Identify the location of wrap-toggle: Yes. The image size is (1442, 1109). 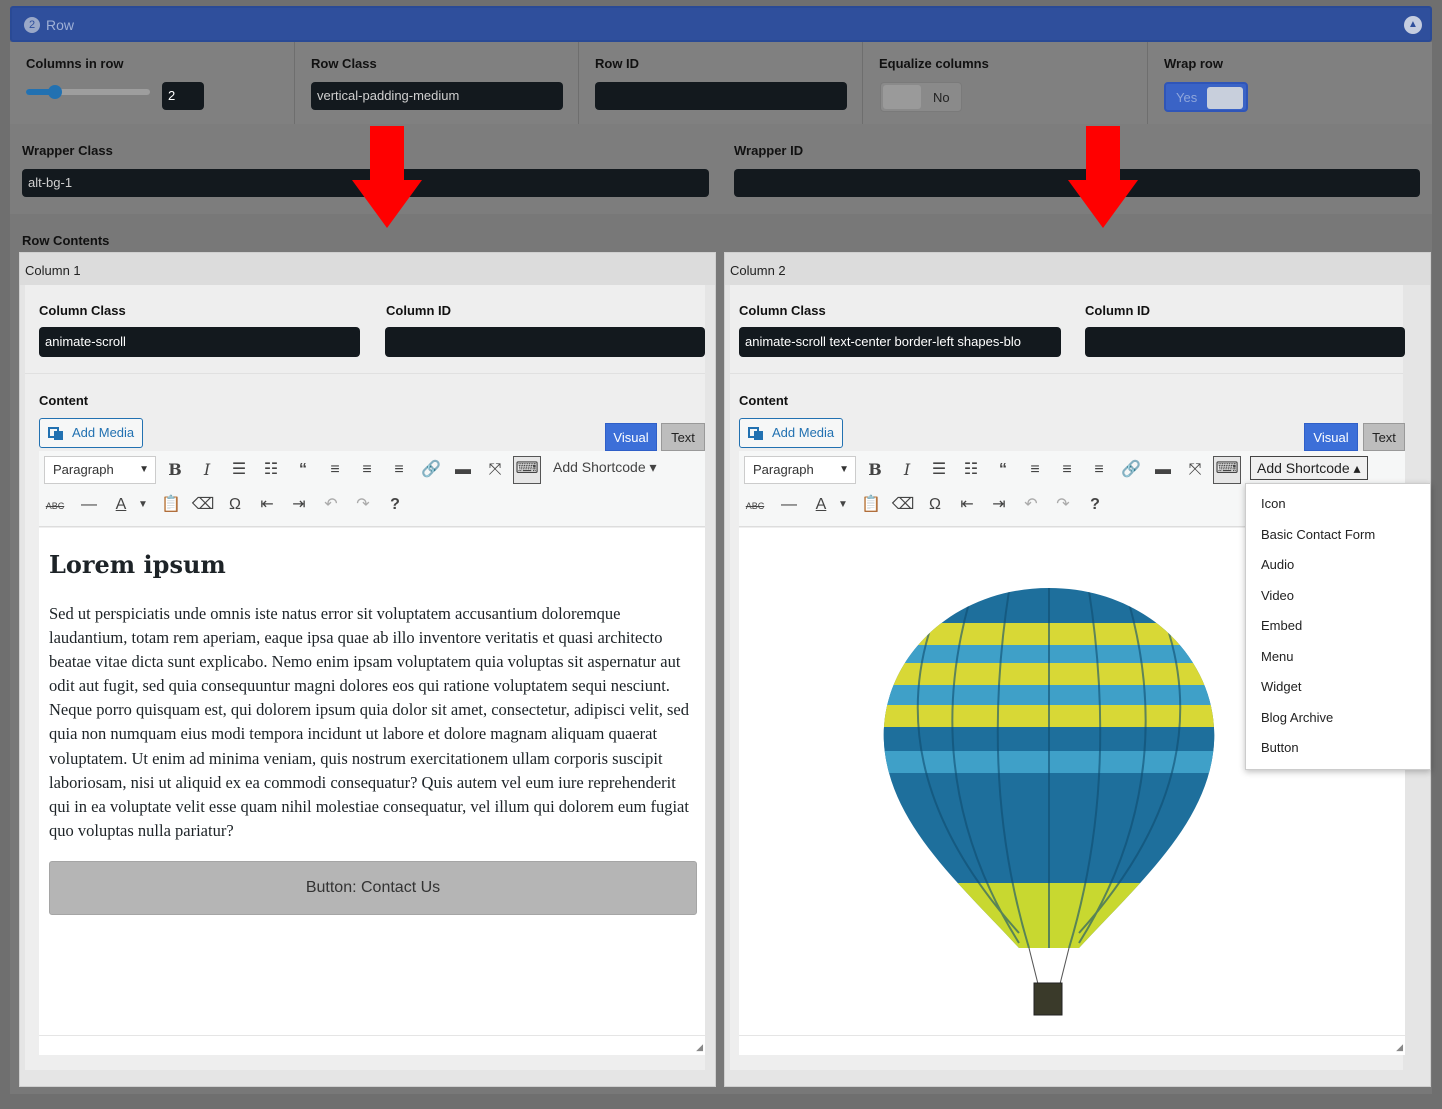
(1206, 97).